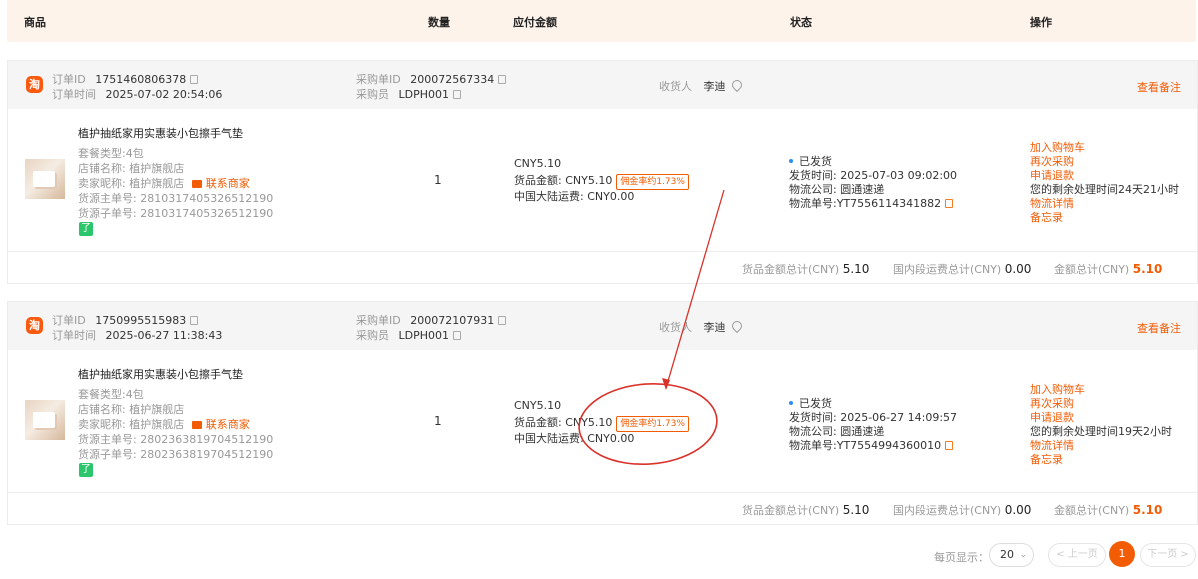  I want to click on order-time: 2025-07-02 20:54:06, so click(164, 94).